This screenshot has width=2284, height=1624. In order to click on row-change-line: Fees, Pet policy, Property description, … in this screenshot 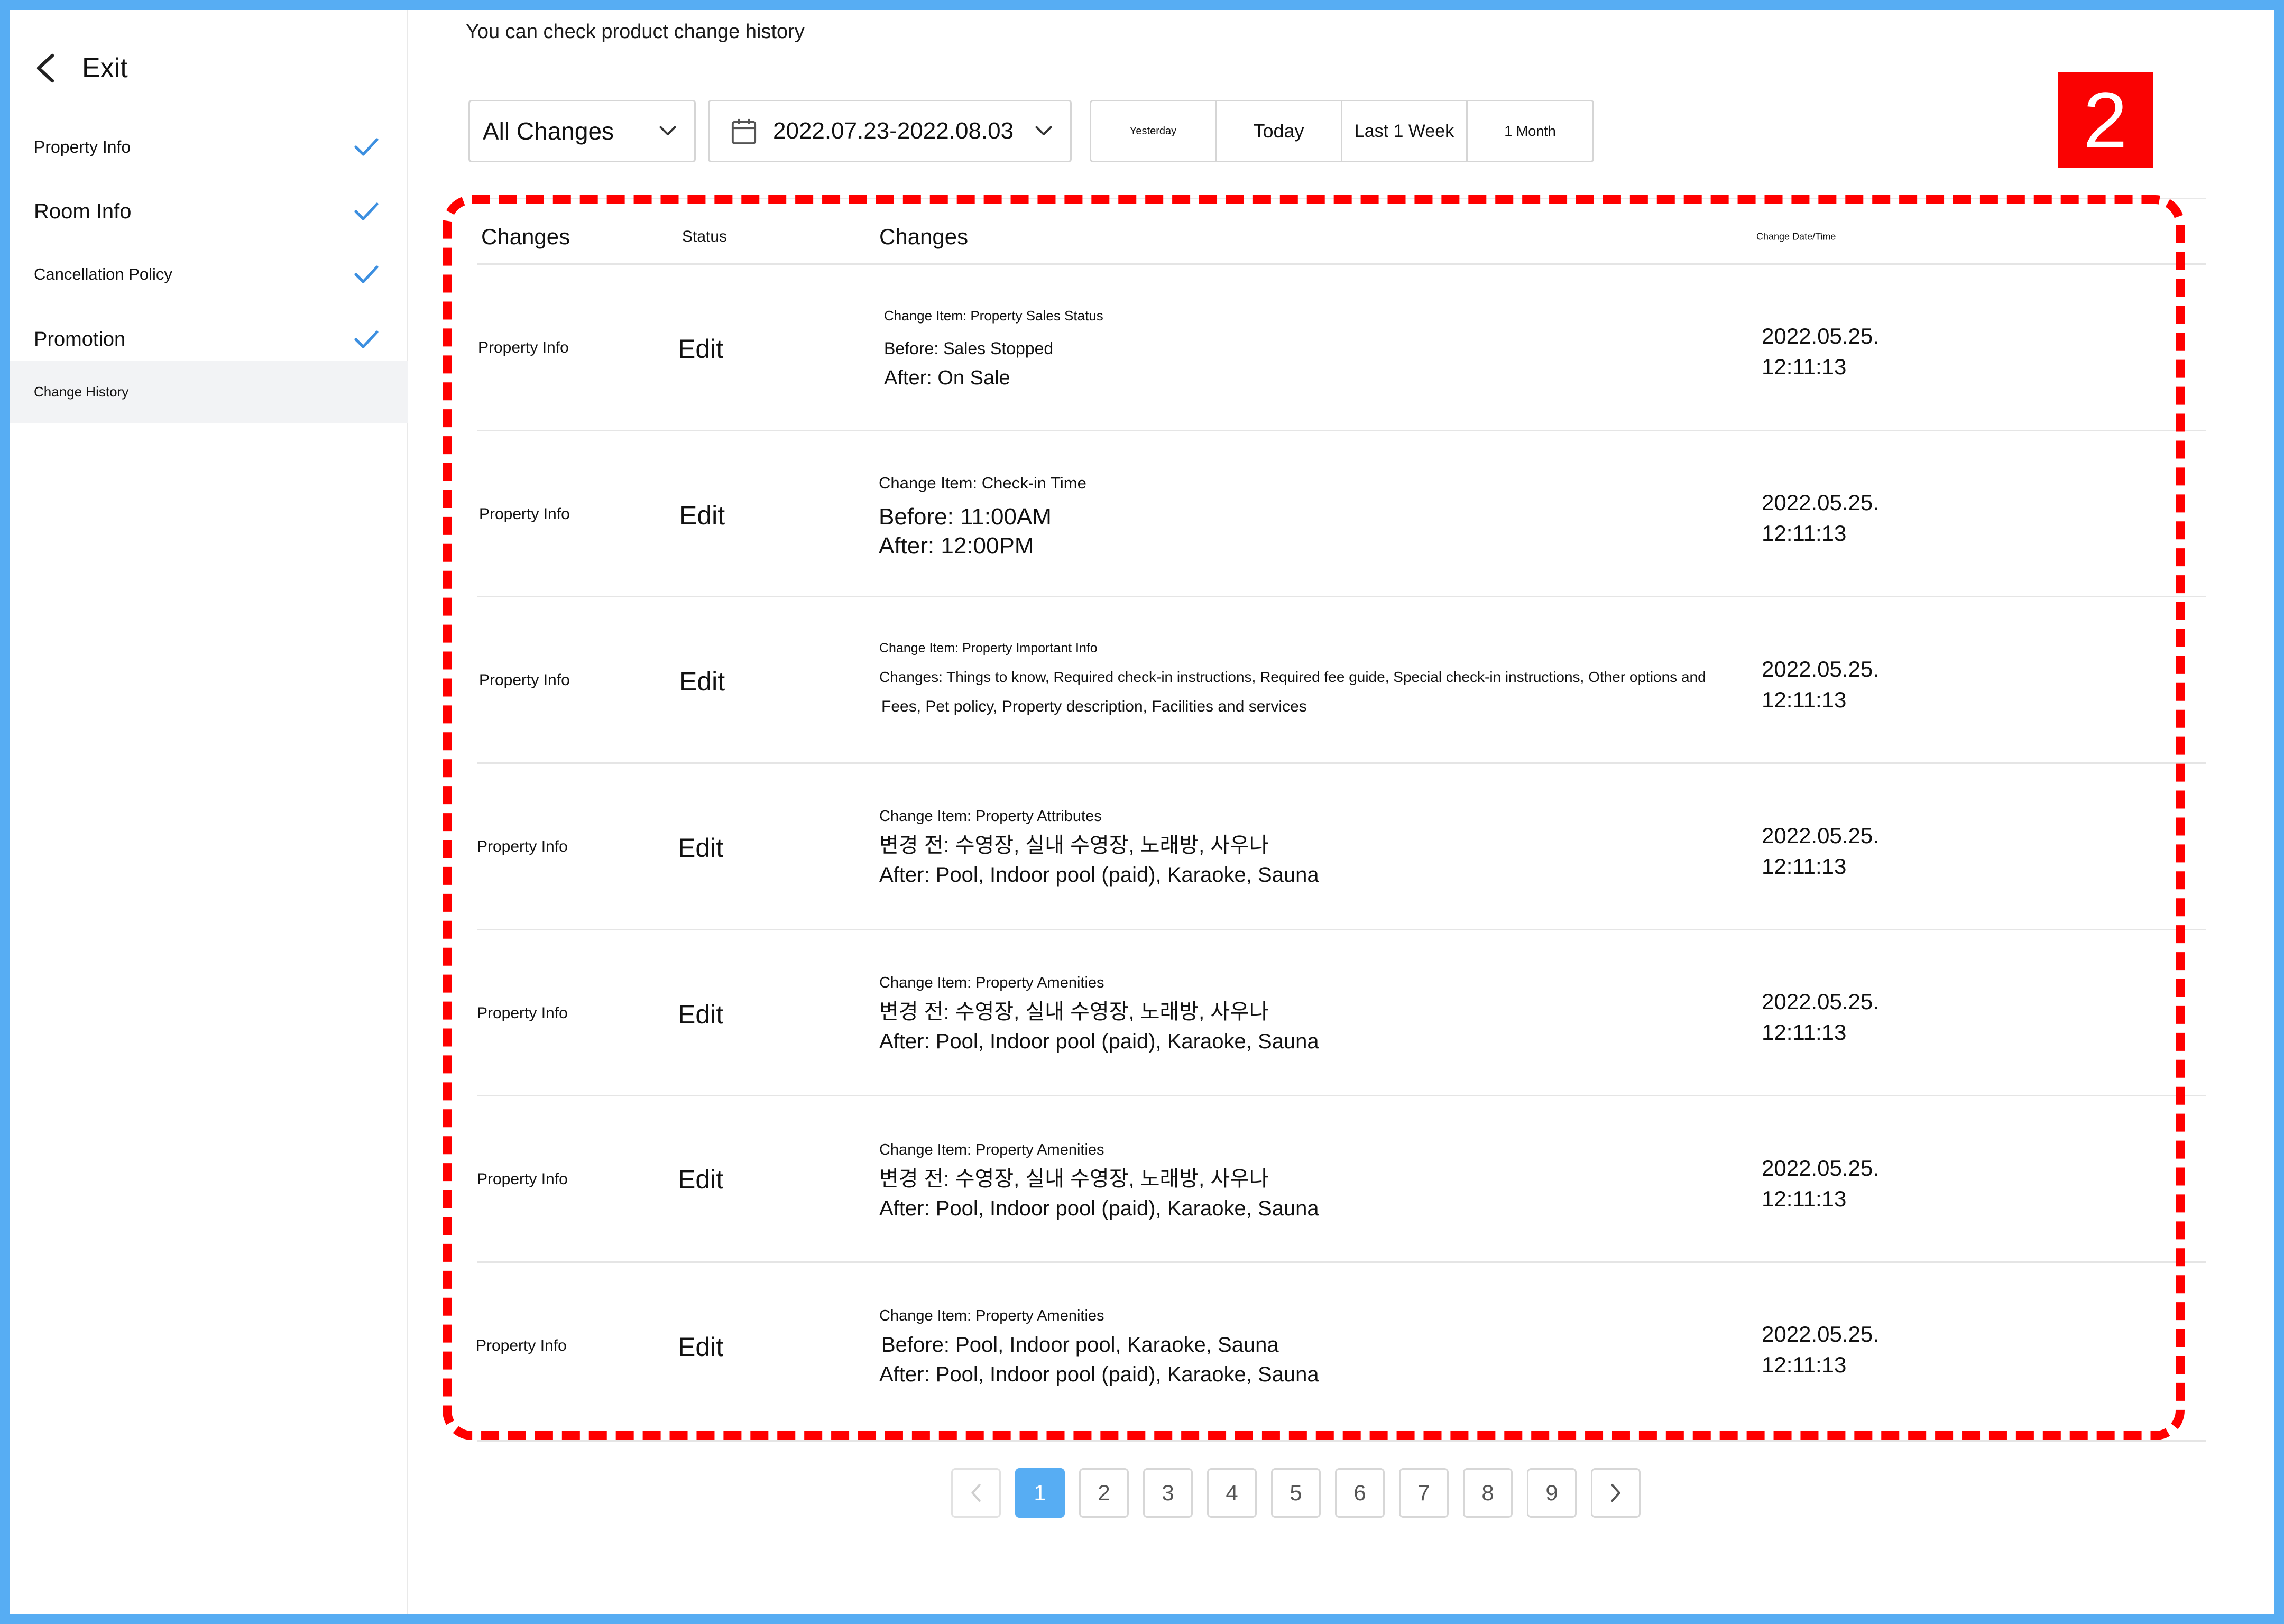, I will do `click(1094, 706)`.